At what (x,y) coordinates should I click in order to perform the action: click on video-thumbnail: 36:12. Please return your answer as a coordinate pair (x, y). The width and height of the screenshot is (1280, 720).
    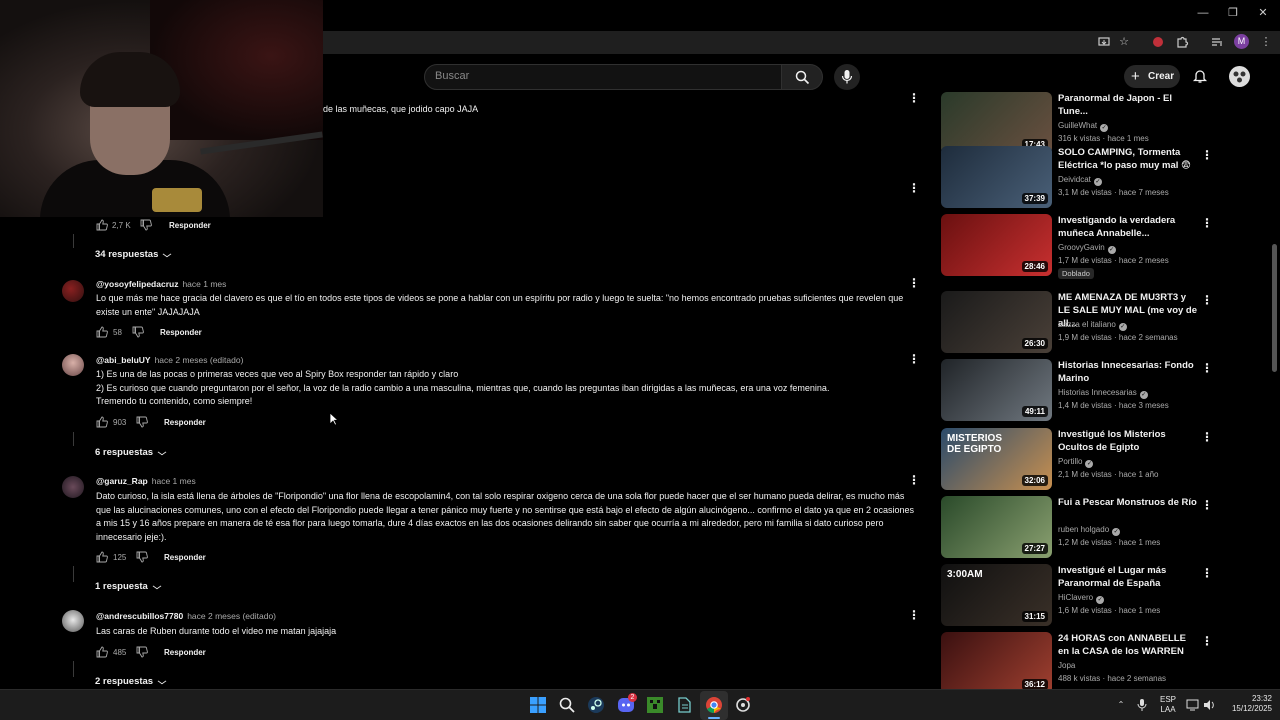
    Looking at the image, I should click on (996, 663).